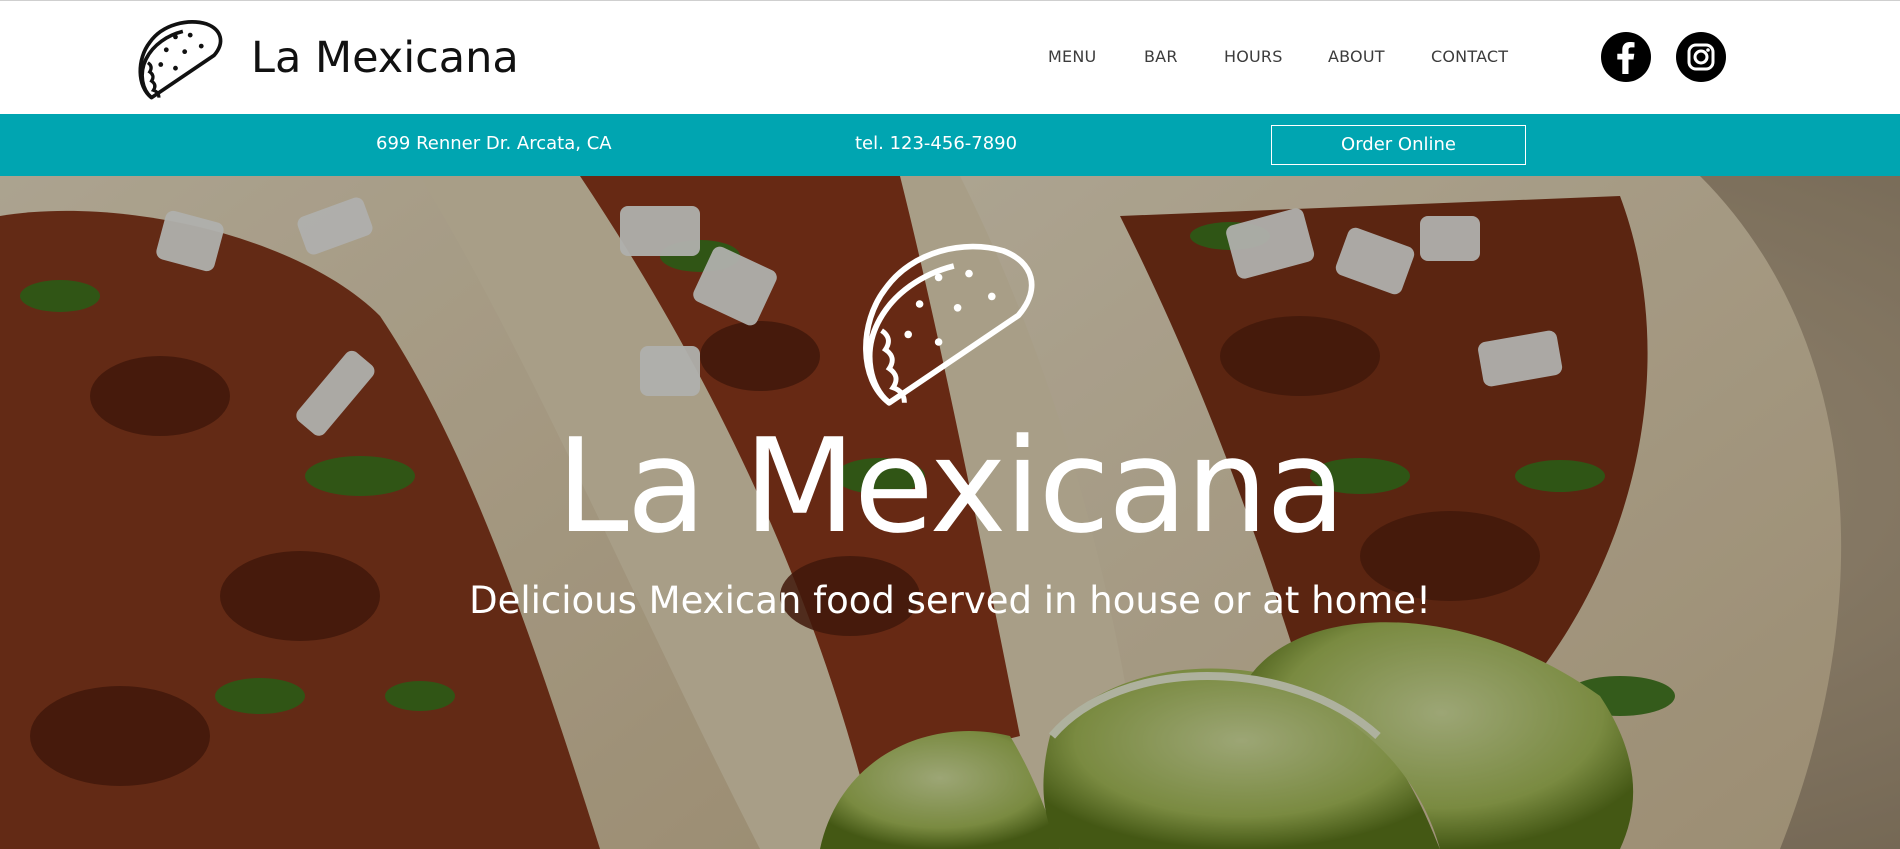 The width and height of the screenshot is (1900, 849). What do you see at coordinates (385, 58) in the screenshot?
I see `brand-name: La Mexicana` at bounding box center [385, 58].